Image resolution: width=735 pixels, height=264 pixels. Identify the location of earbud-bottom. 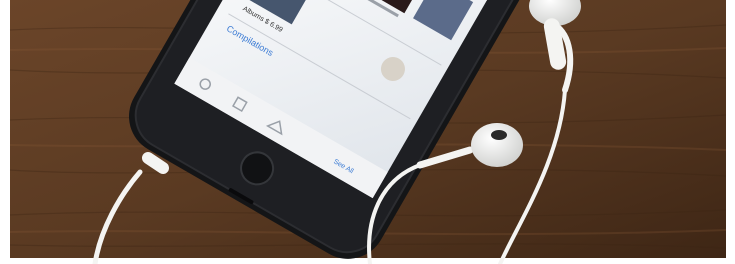
(497, 145).